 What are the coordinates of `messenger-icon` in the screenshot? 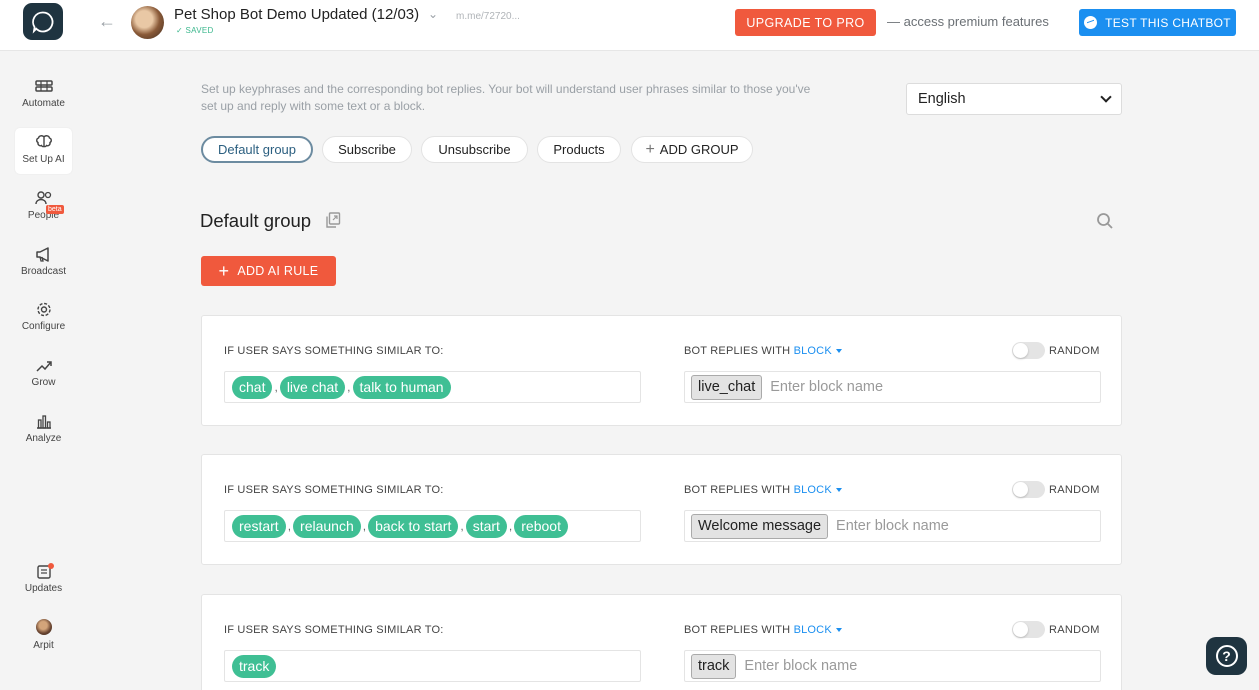 It's located at (1091, 22).